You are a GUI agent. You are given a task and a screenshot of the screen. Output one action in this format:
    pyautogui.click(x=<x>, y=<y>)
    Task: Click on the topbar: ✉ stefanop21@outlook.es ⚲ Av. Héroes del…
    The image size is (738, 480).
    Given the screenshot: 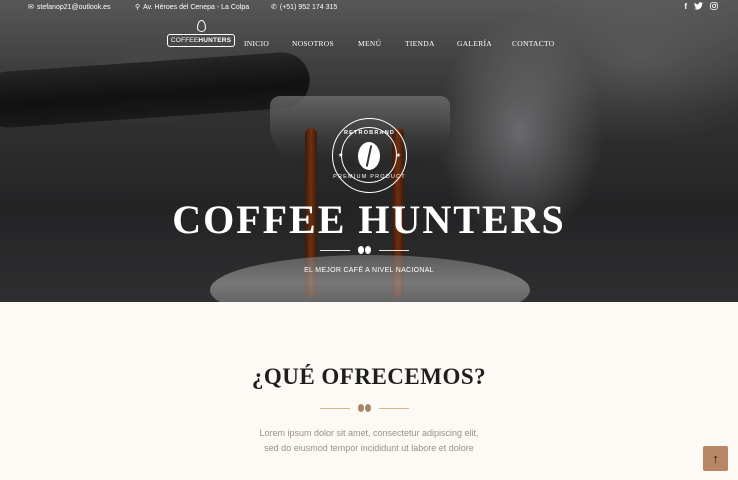 What is the action you would take?
    pyautogui.click(x=369, y=8)
    